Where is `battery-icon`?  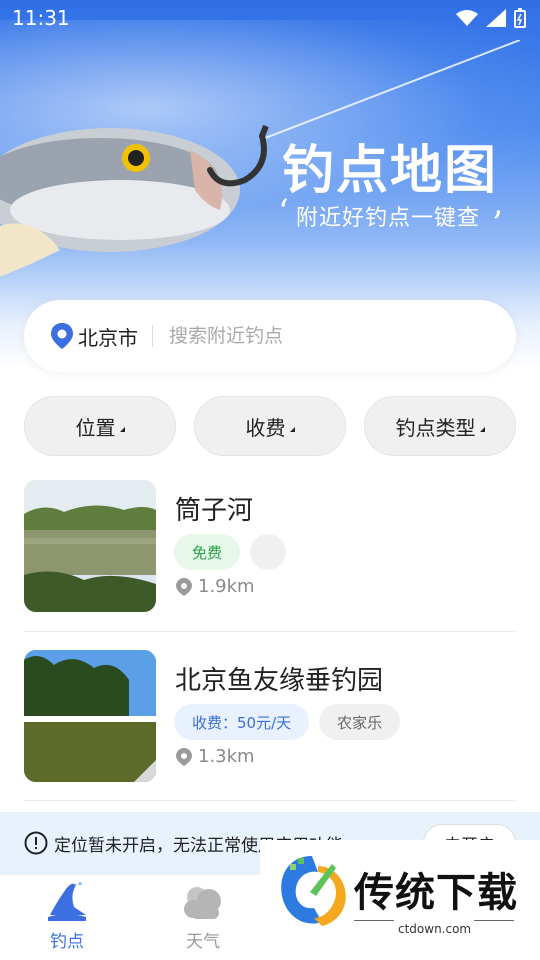
battery-icon is located at coordinates (520, 18).